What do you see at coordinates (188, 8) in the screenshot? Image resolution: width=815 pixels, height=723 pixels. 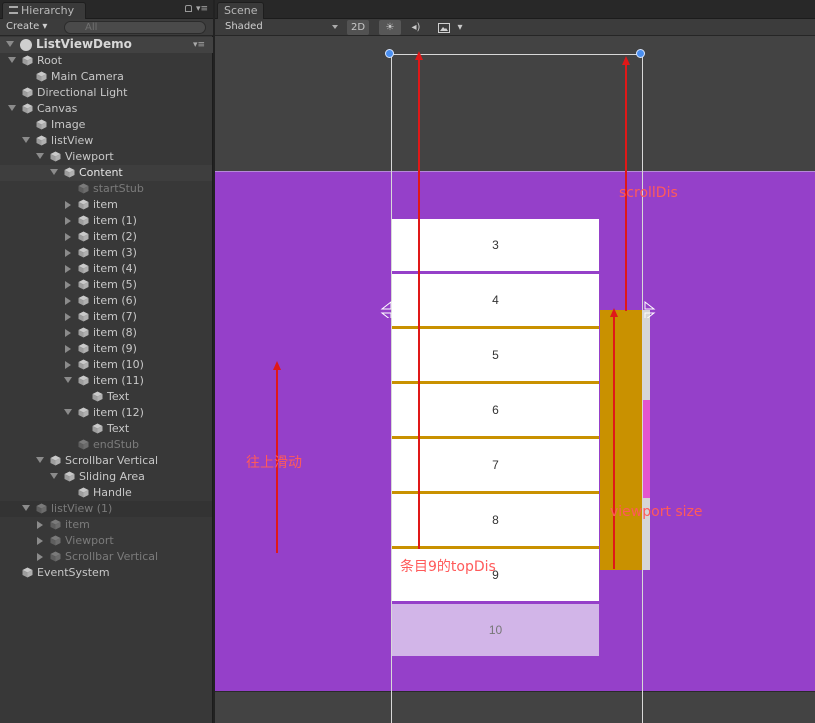 I see `lock-icon` at bounding box center [188, 8].